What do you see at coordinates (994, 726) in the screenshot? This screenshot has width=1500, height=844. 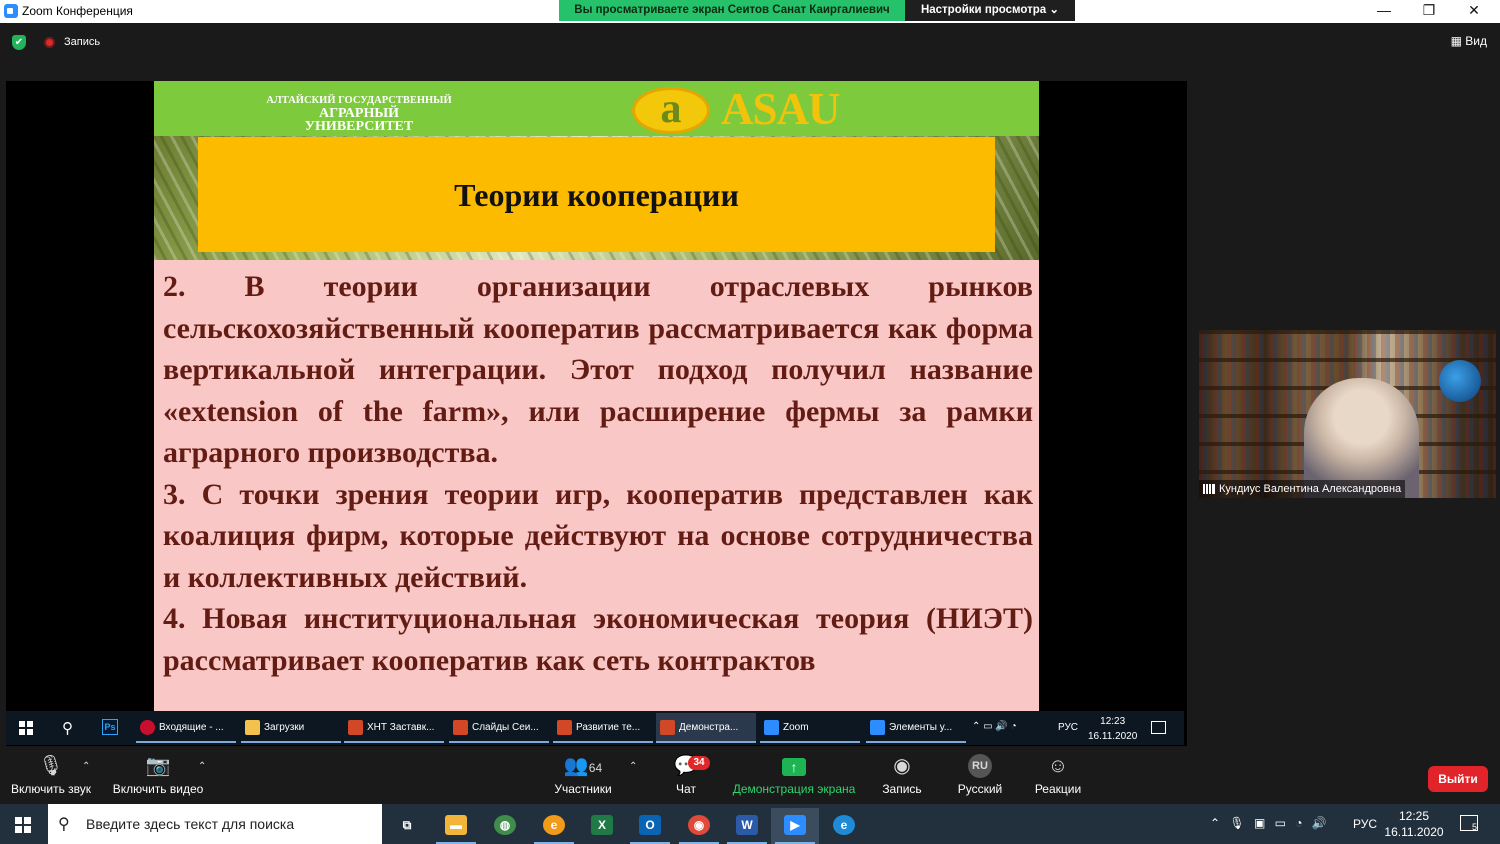 I see `shared-tray-icons: ⌃ ▭ 🔊 ◔` at bounding box center [994, 726].